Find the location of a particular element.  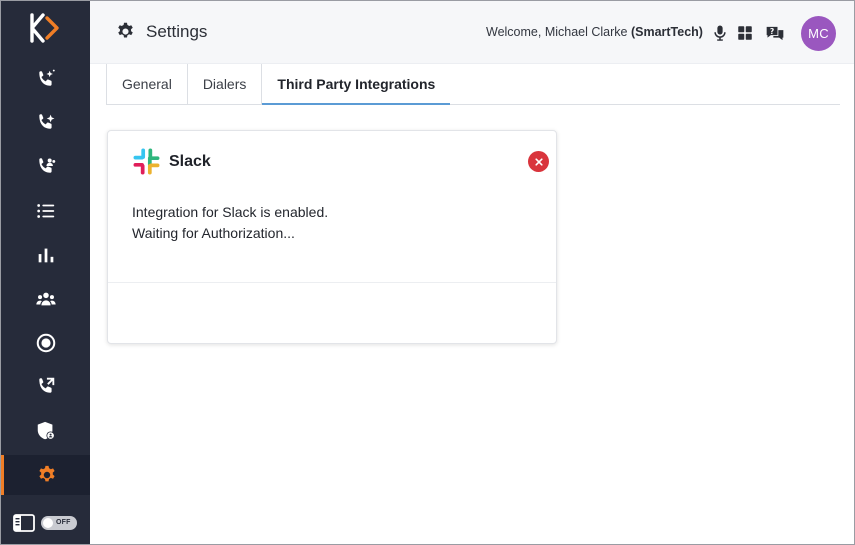

bar-chart-icon is located at coordinates (45, 255).